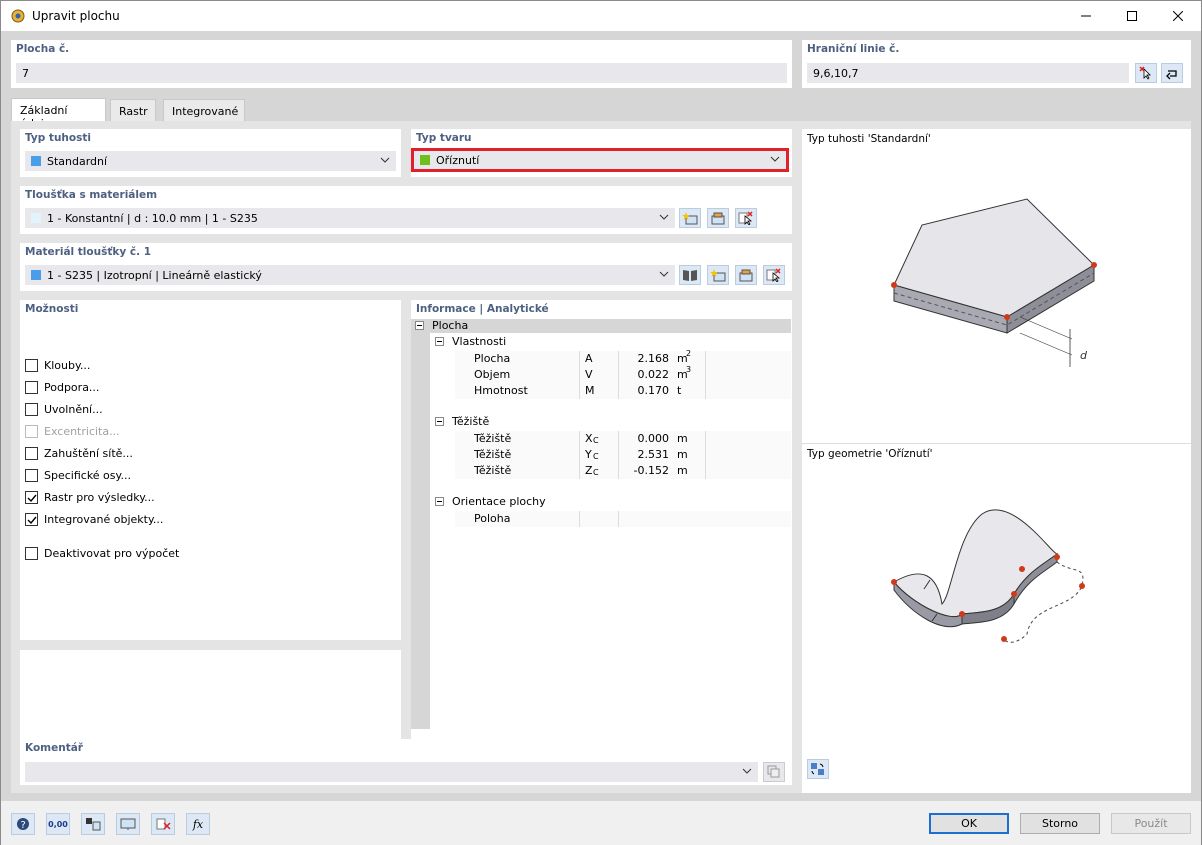 This screenshot has height=845, width=1202. What do you see at coordinates (589, 438) in the screenshot?
I see `tree-row-symbol: X` at bounding box center [589, 438].